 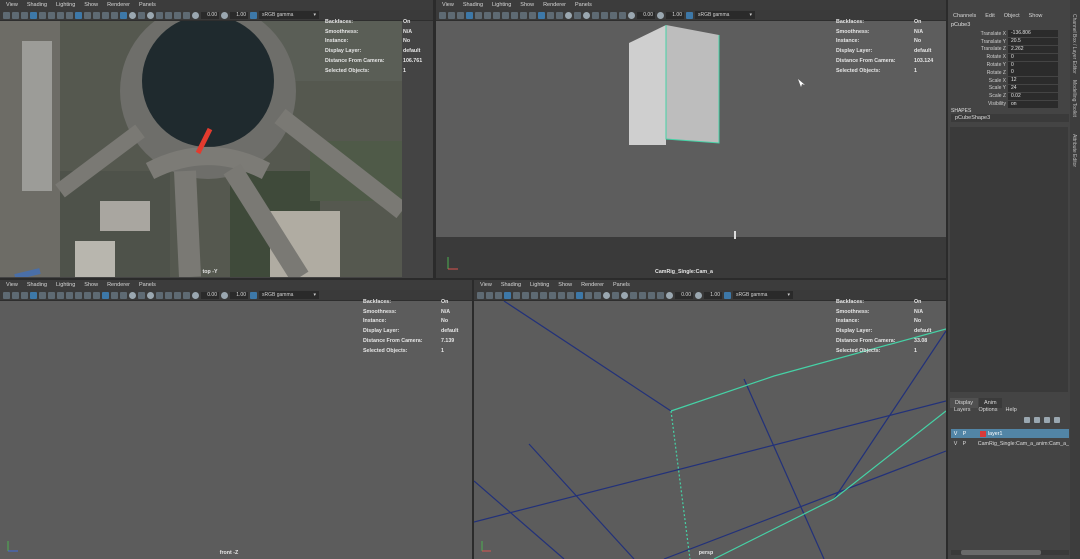 I want to click on layer-name: CamRig_Single:Cam_a_anim:Cam_a_a, so click(x=1023, y=444).